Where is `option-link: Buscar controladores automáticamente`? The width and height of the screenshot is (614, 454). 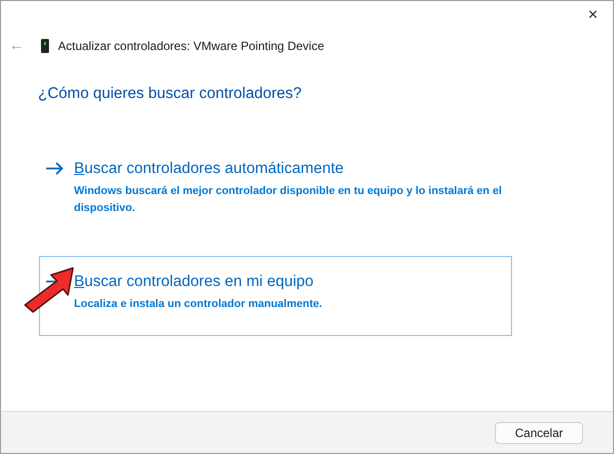
option-link: Buscar controladores automáticamente is located at coordinates (209, 168).